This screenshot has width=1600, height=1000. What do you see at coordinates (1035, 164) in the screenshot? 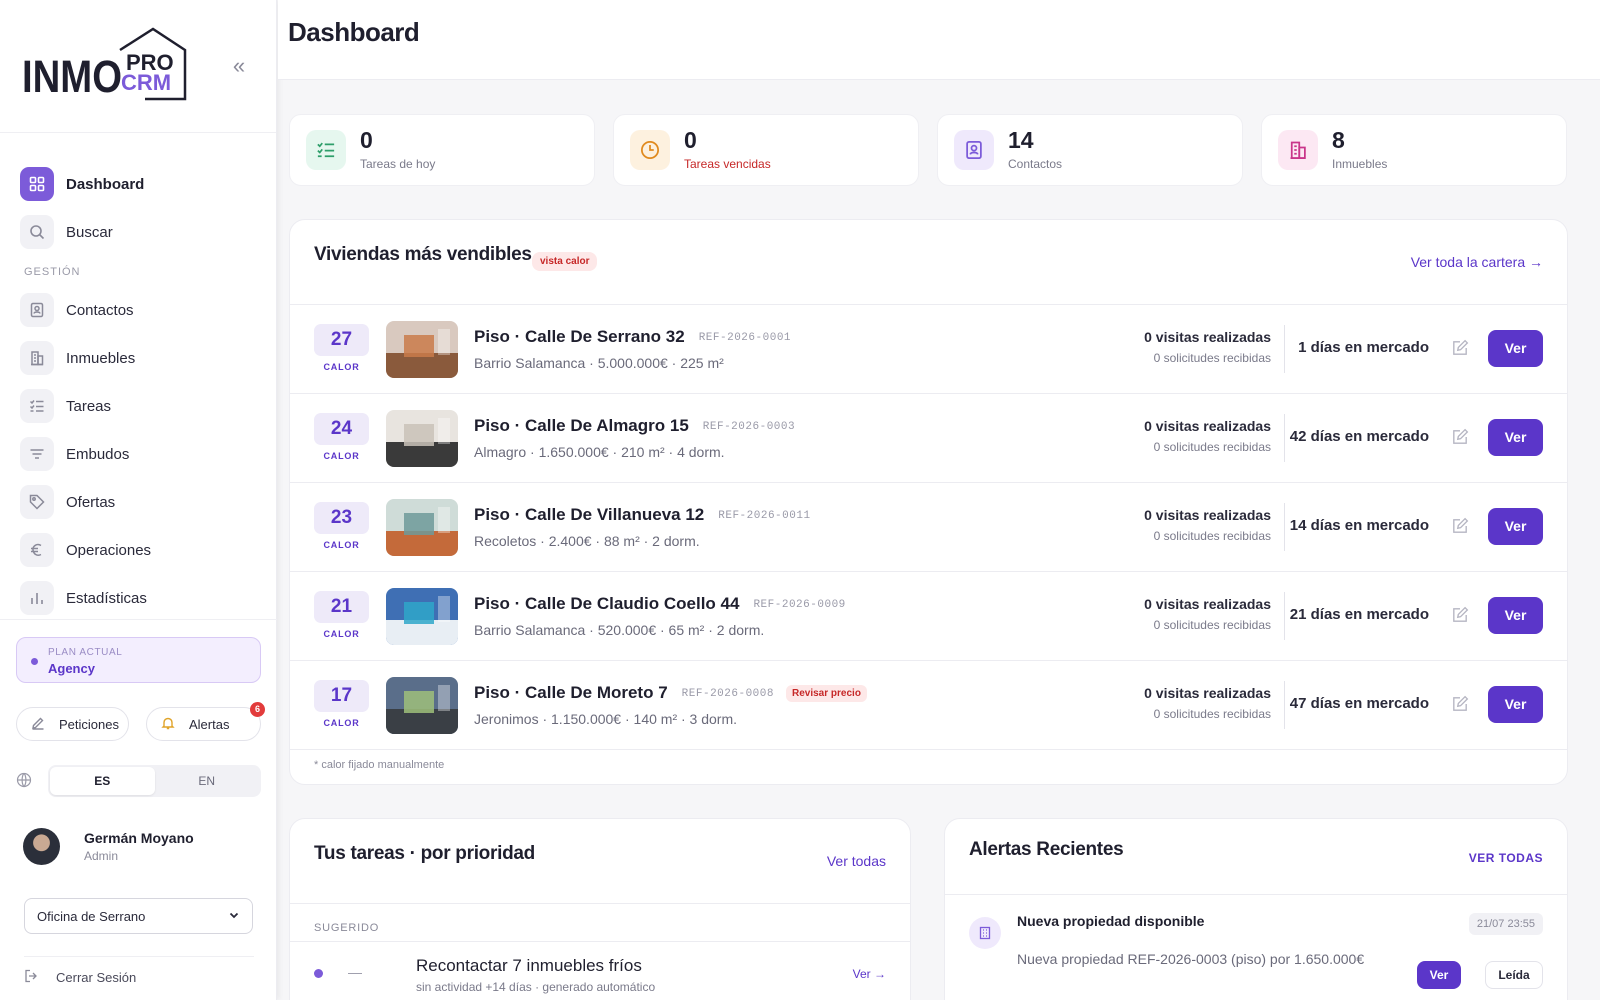
I see `stat-label: Contactos` at bounding box center [1035, 164].